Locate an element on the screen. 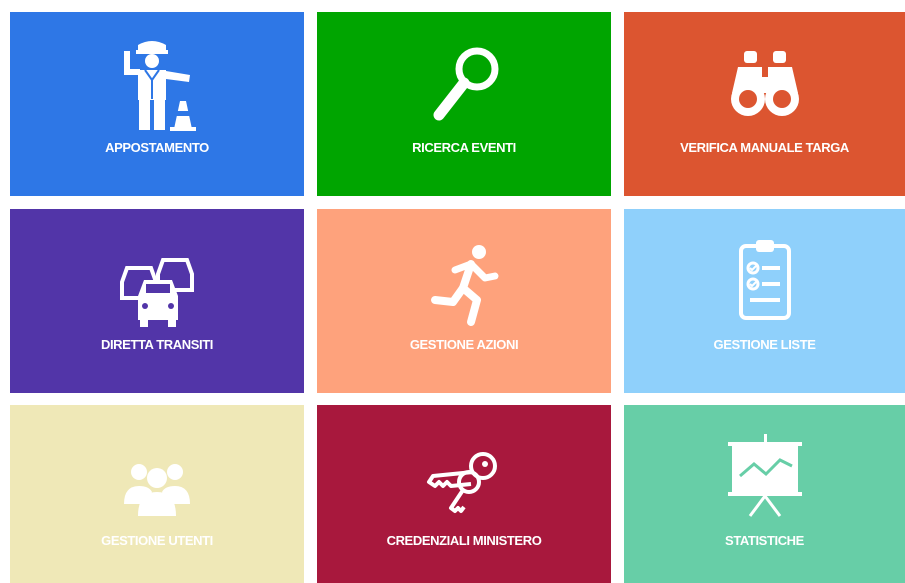 The height and width of the screenshot is (583, 905). tile-verifica-manuale-targa: VERIFICA MANUALE TARGA is located at coordinates (764, 104).